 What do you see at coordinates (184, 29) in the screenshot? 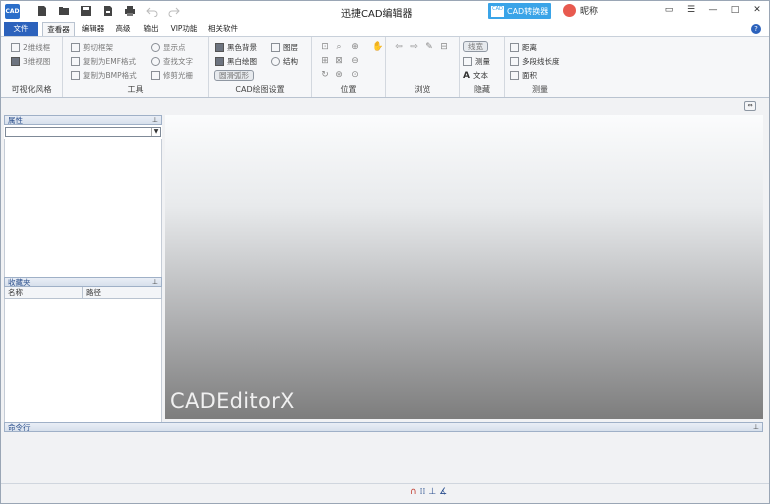
I see `tab-vip: VIP功能` at bounding box center [184, 29].